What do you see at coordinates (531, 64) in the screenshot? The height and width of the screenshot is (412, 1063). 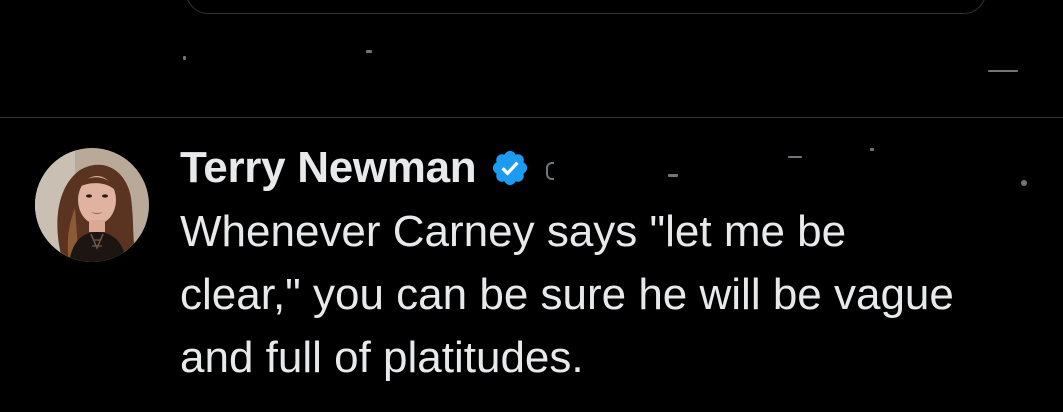 I see `previous-tweet-action-bar` at bounding box center [531, 64].